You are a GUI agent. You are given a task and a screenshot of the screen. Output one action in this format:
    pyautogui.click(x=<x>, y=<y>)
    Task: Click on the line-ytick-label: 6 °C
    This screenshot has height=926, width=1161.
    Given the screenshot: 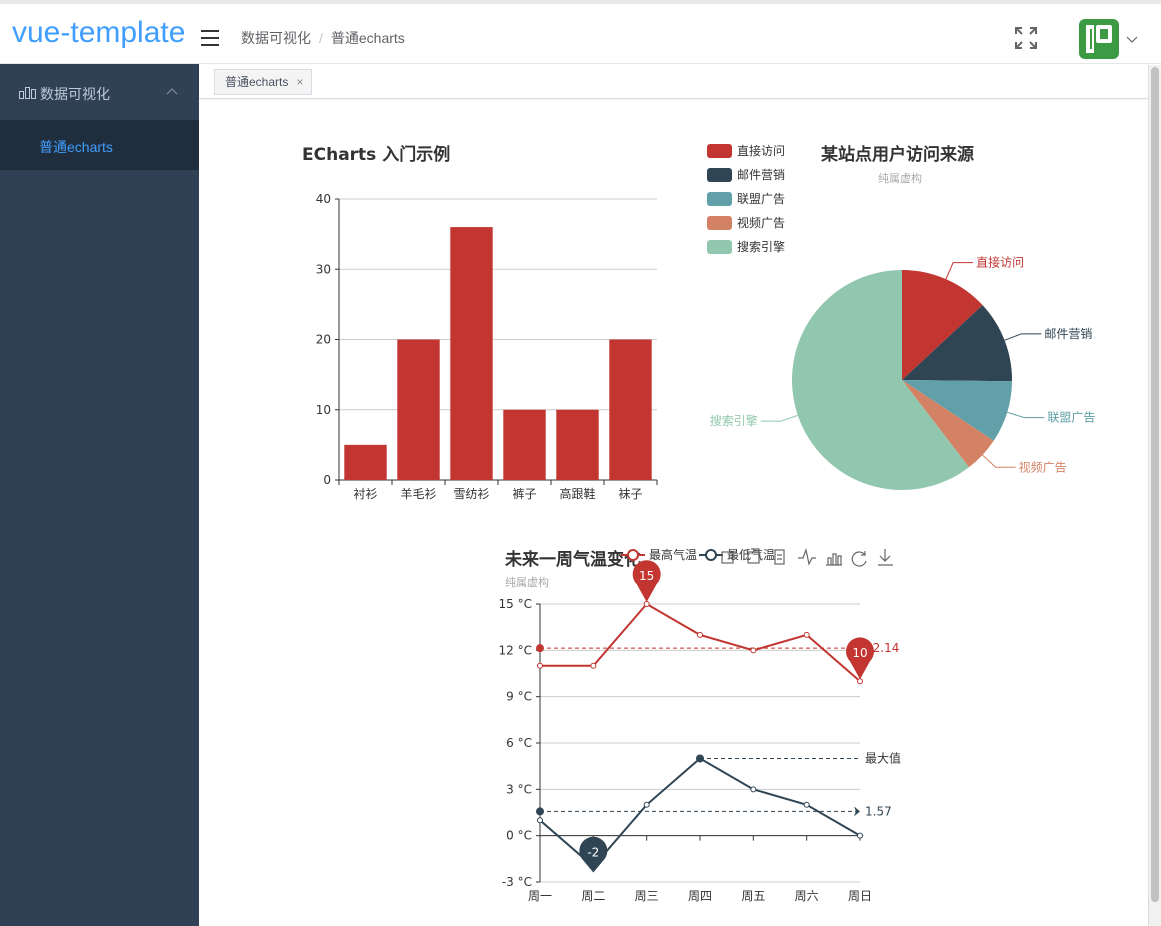 What is the action you would take?
    pyautogui.click(x=519, y=743)
    